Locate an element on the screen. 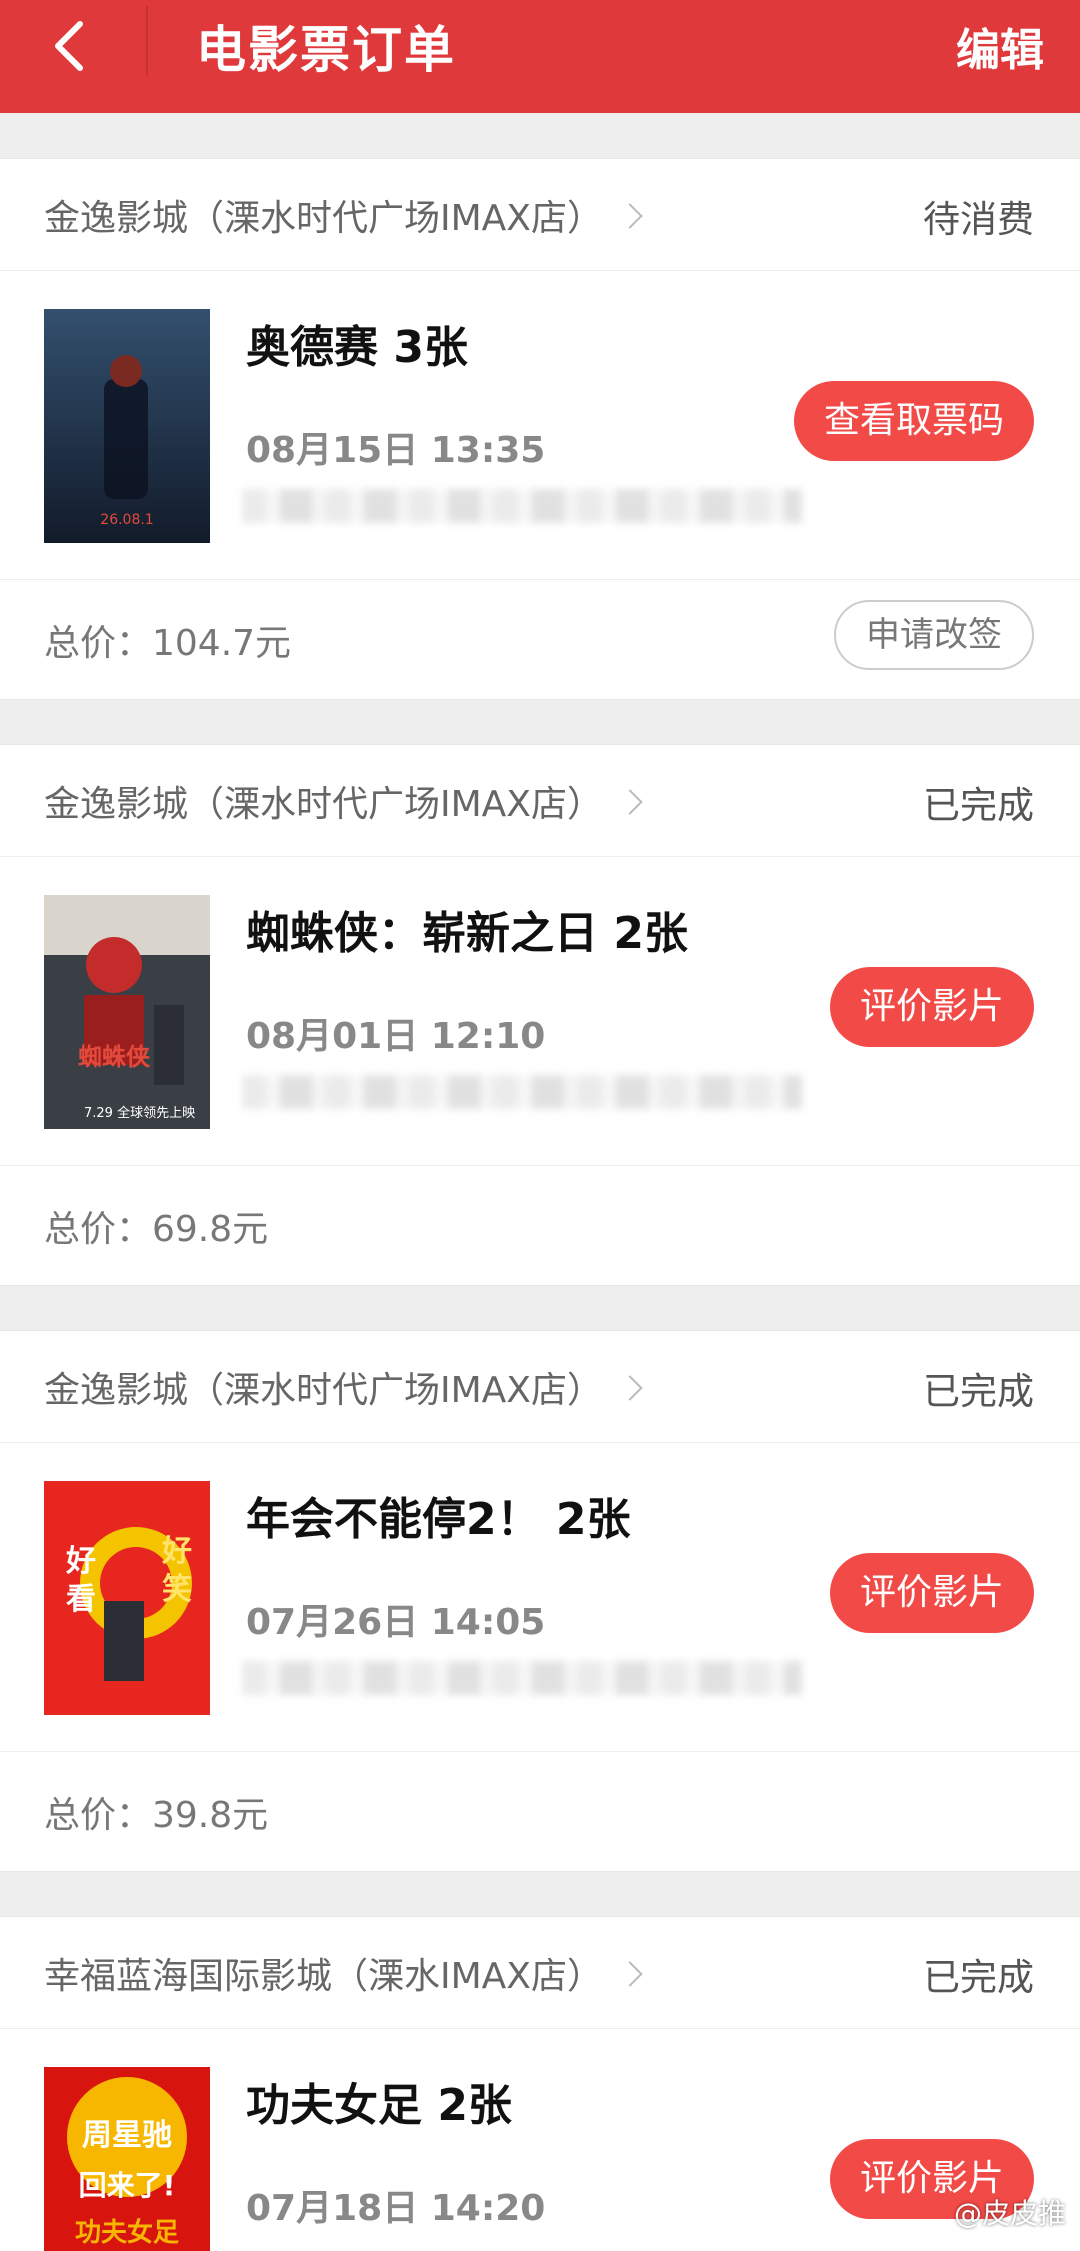  svg-text: 笑 is located at coordinates (177, 1589).